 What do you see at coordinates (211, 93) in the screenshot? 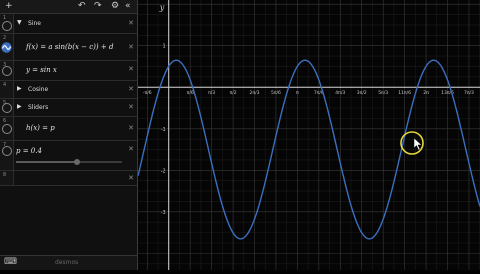
I see `x-tick-label: π/3` at bounding box center [211, 93].